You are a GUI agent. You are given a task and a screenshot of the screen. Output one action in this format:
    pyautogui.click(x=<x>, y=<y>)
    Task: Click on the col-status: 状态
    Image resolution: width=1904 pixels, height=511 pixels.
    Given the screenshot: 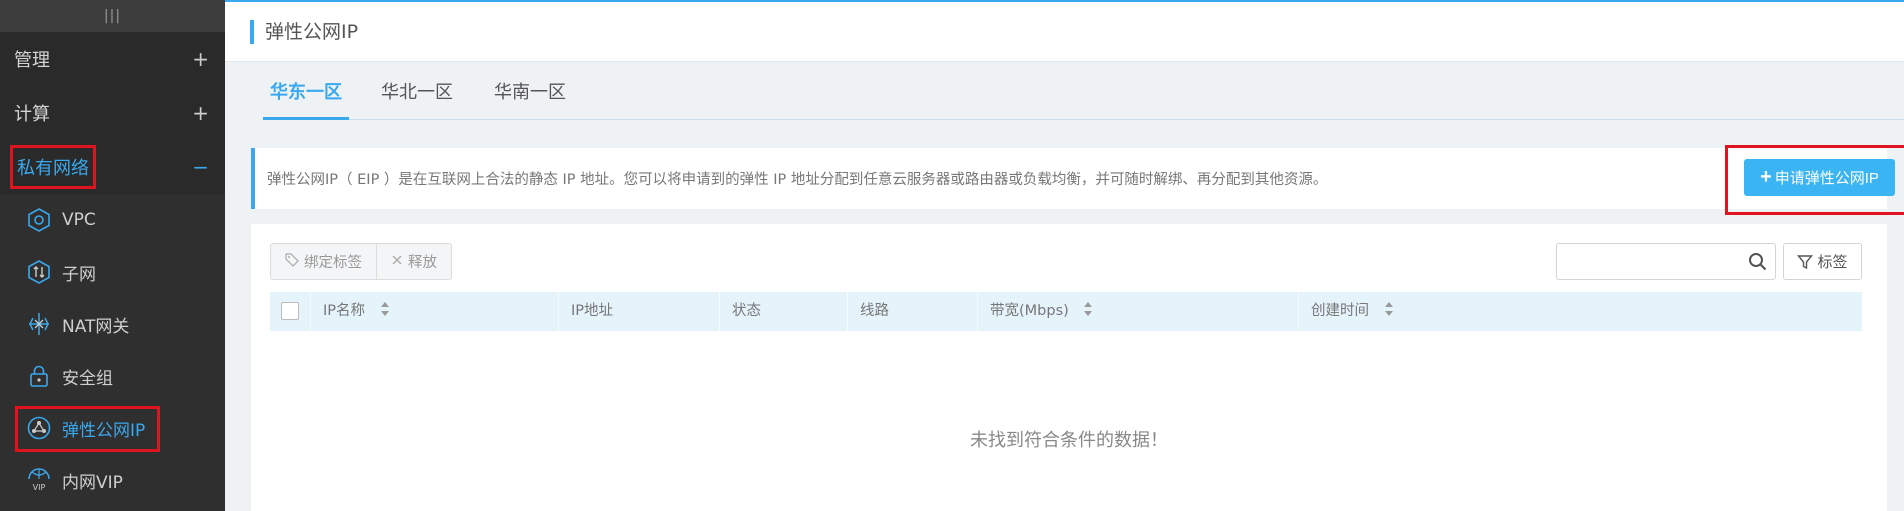 What is the action you would take?
    pyautogui.click(x=740, y=311)
    